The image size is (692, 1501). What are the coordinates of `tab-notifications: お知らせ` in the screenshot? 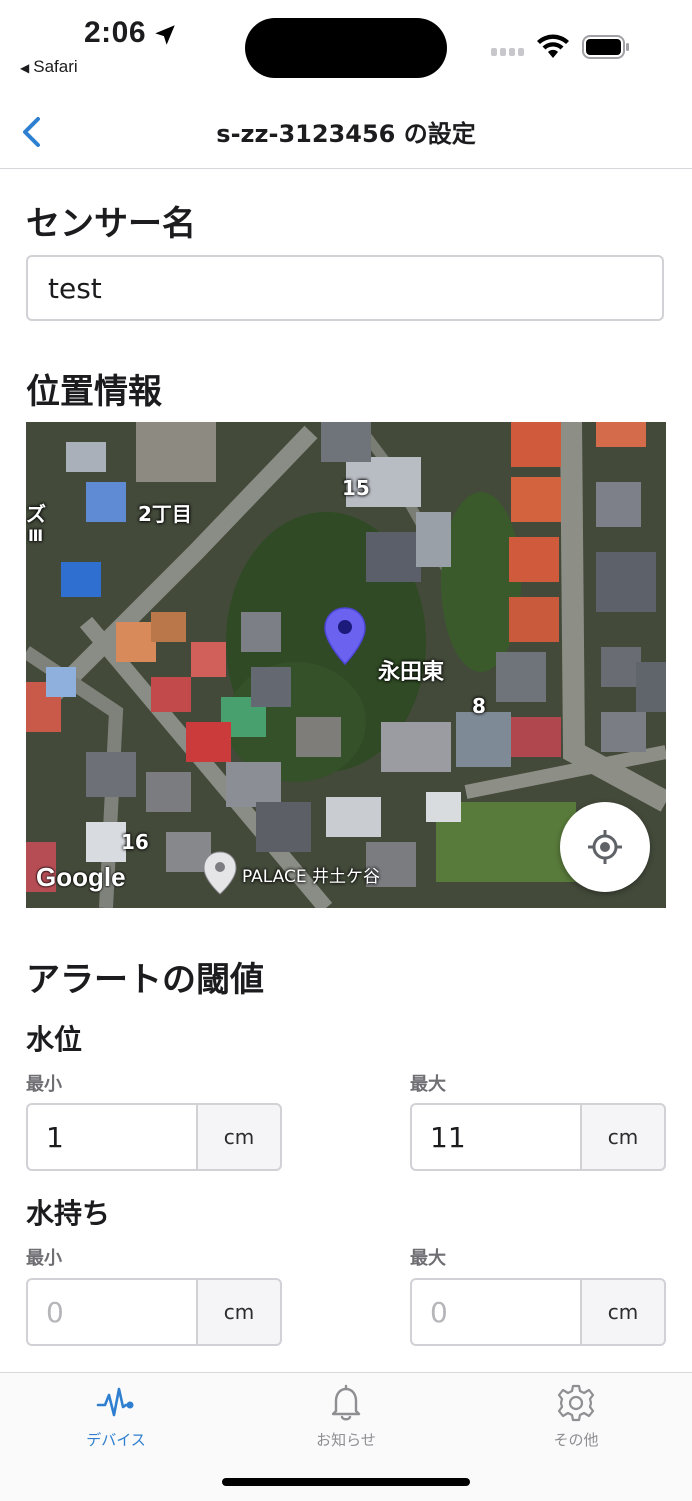 It's located at (346, 1423).